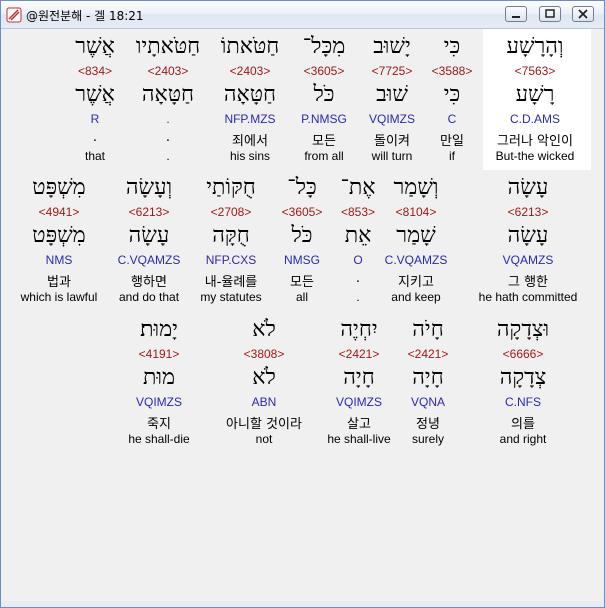 The image size is (605, 608). Describe the element at coordinates (416, 235) in the screenshot. I see `lemma-word: שָׁמַר` at that location.